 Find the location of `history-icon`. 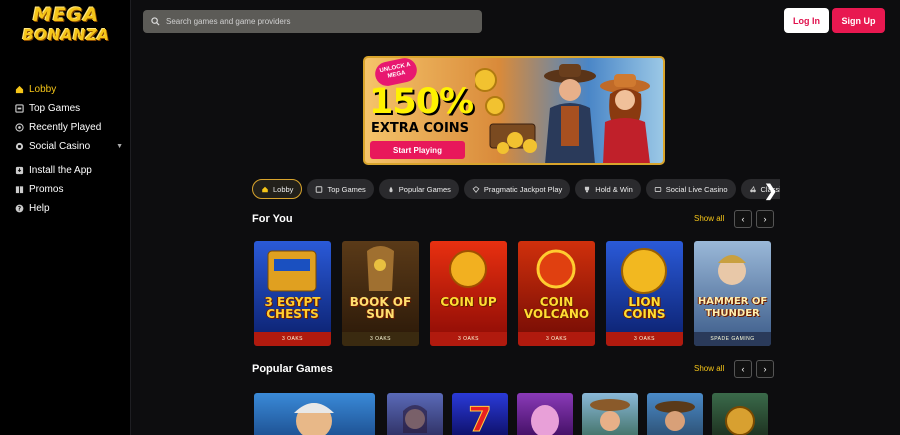

history-icon is located at coordinates (19, 127).